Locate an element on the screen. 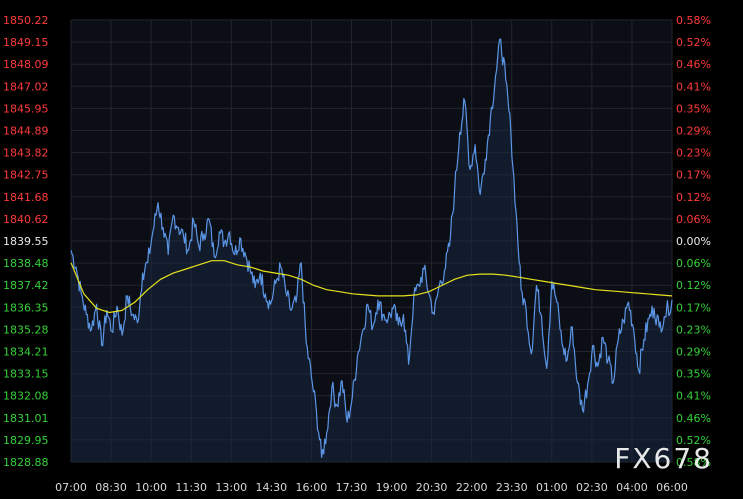 This screenshot has width=743, height=499. y-tick-label-left: 1850.22 is located at coordinates (26, 20).